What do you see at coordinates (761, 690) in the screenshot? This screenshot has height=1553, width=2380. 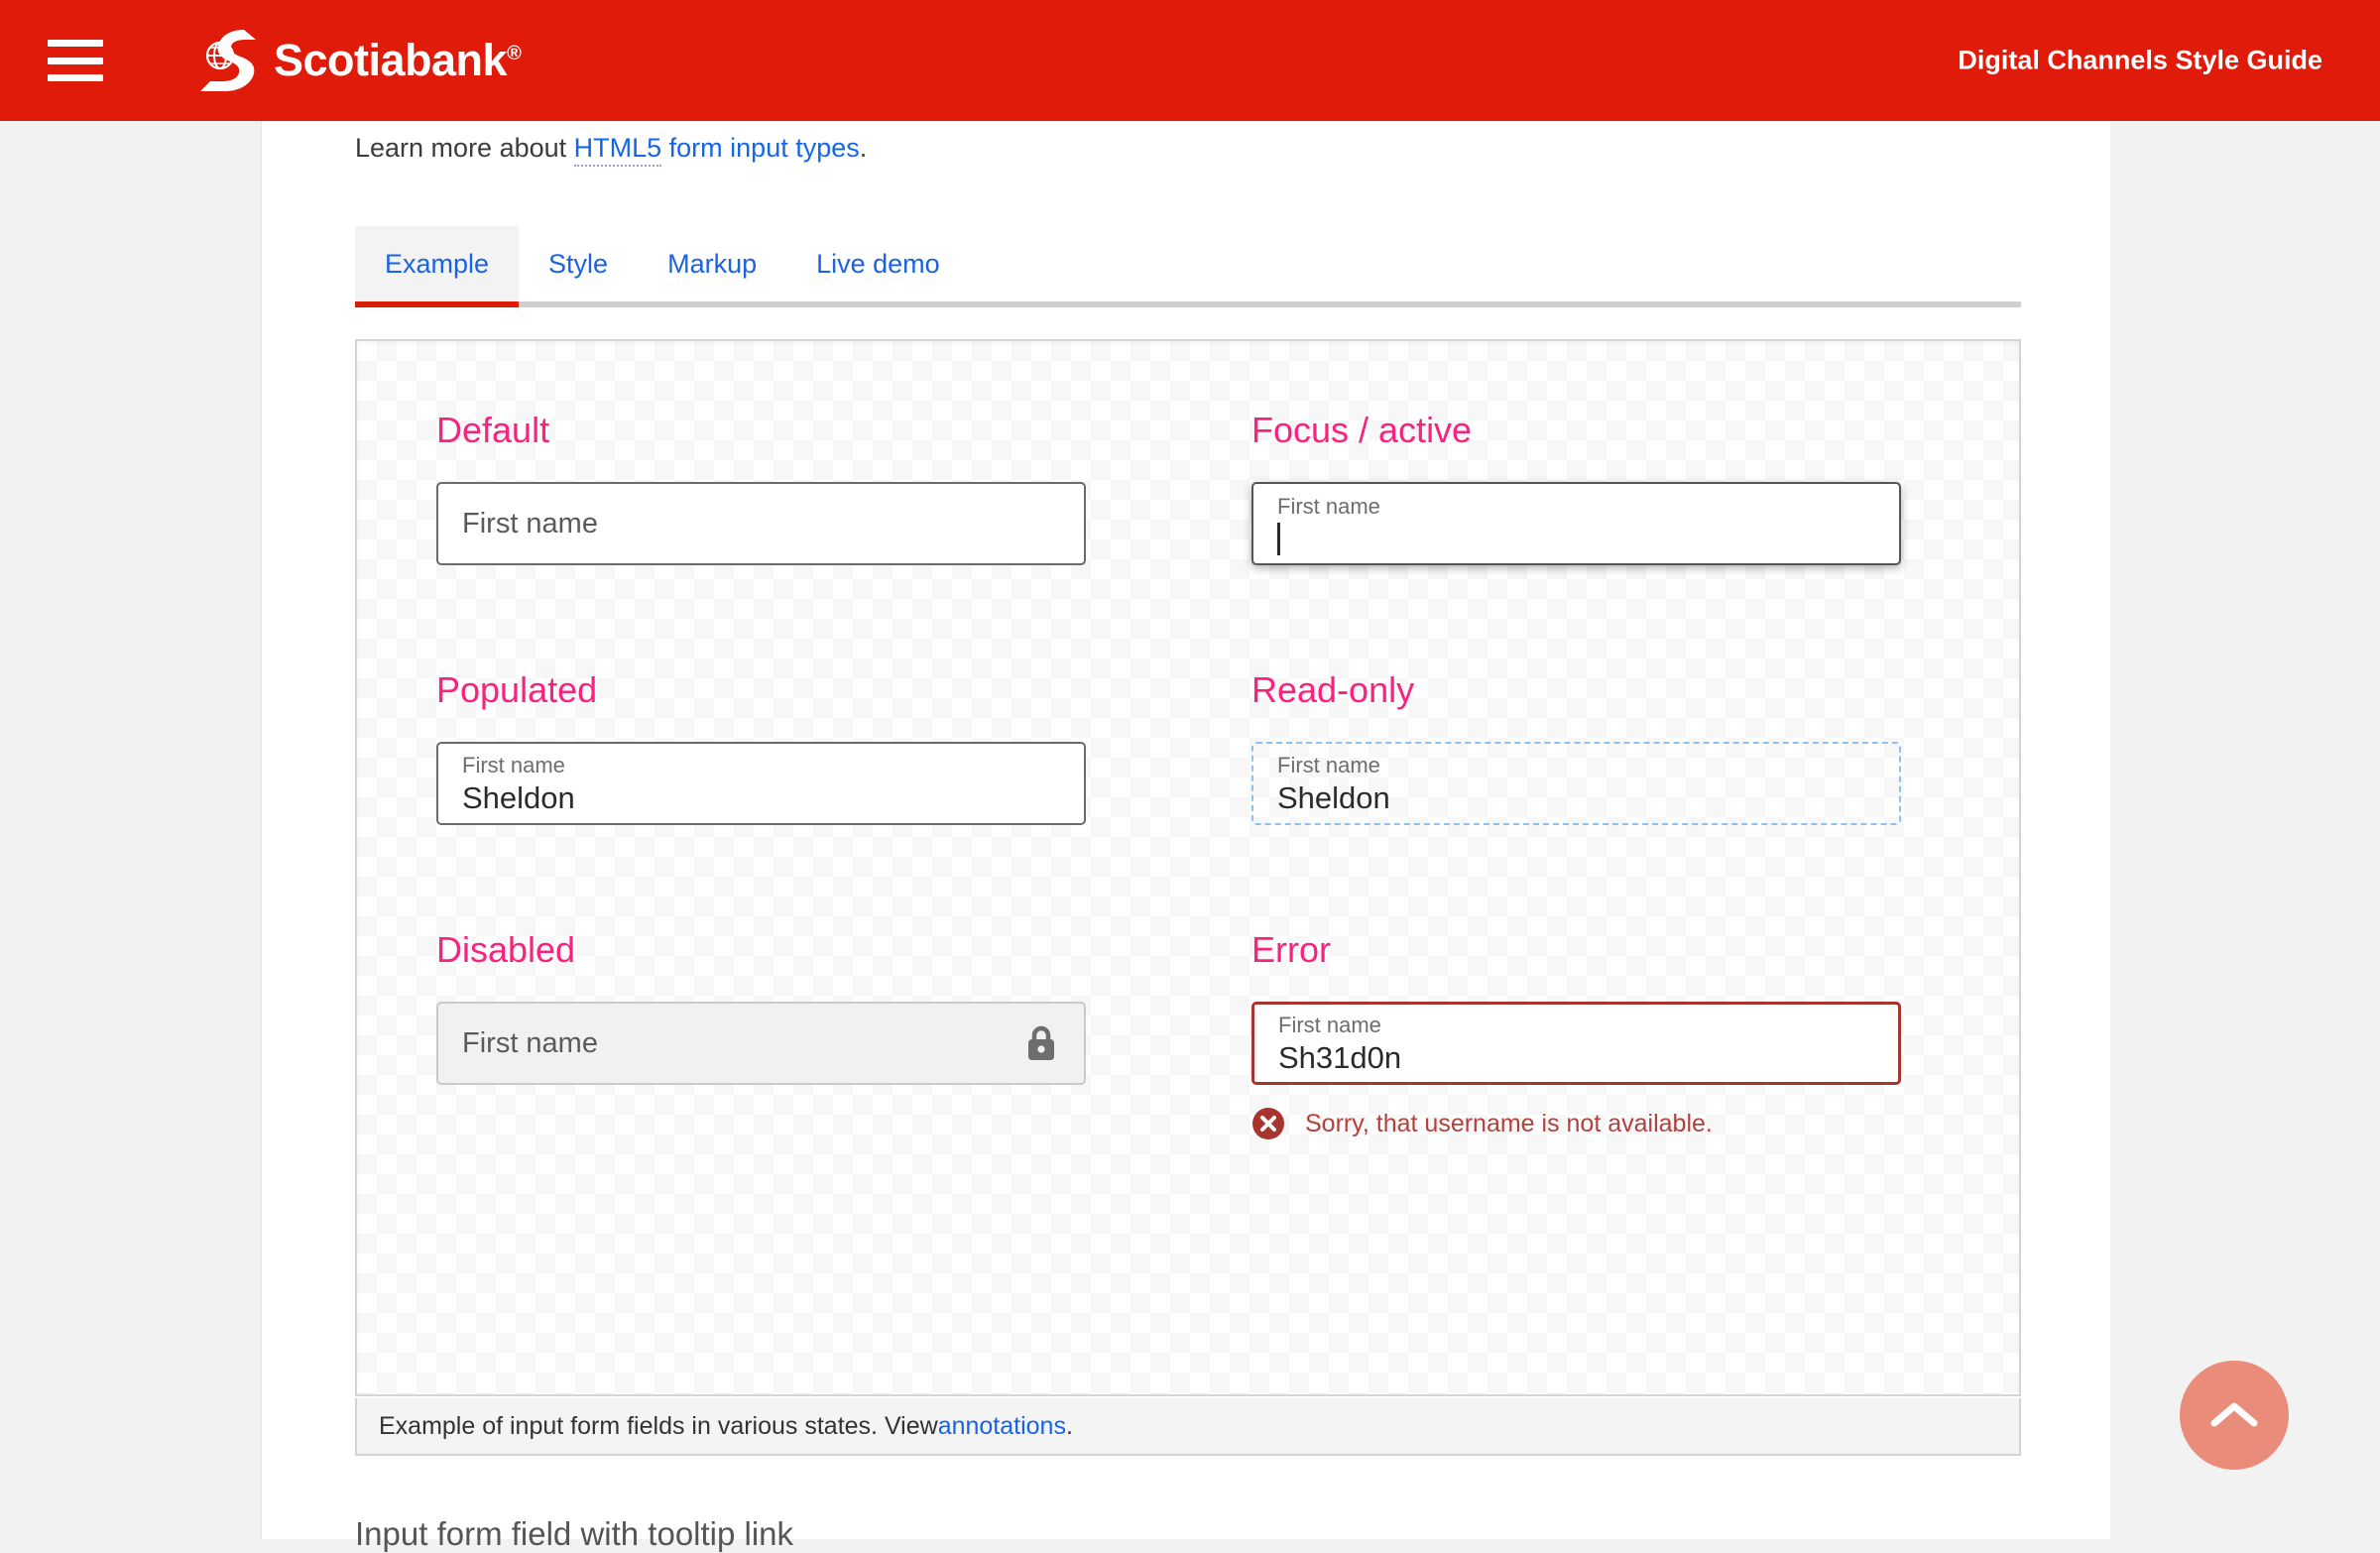 I see `state-title-populated: Populated` at bounding box center [761, 690].